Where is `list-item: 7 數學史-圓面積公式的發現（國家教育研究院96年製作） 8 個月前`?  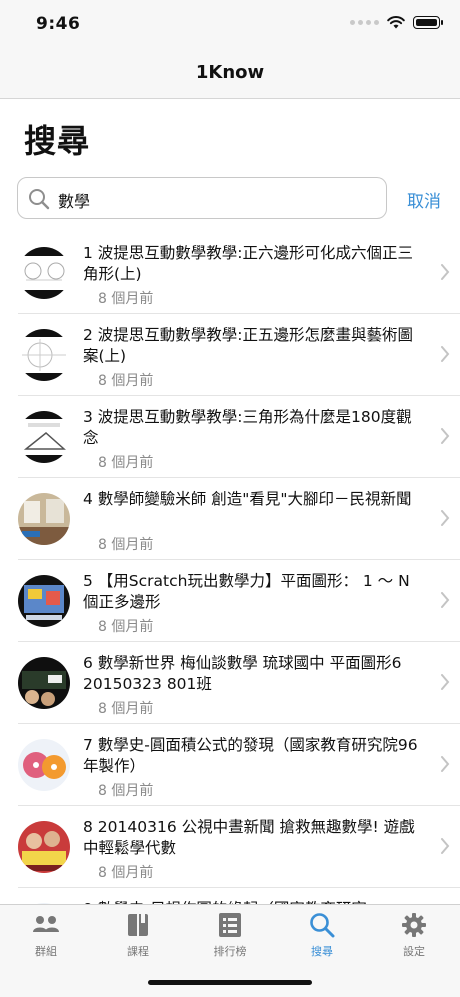 list-item: 7 數學史-圓面積公式的發現（國家教育研究院96年製作） 8 個月前 is located at coordinates (239, 765).